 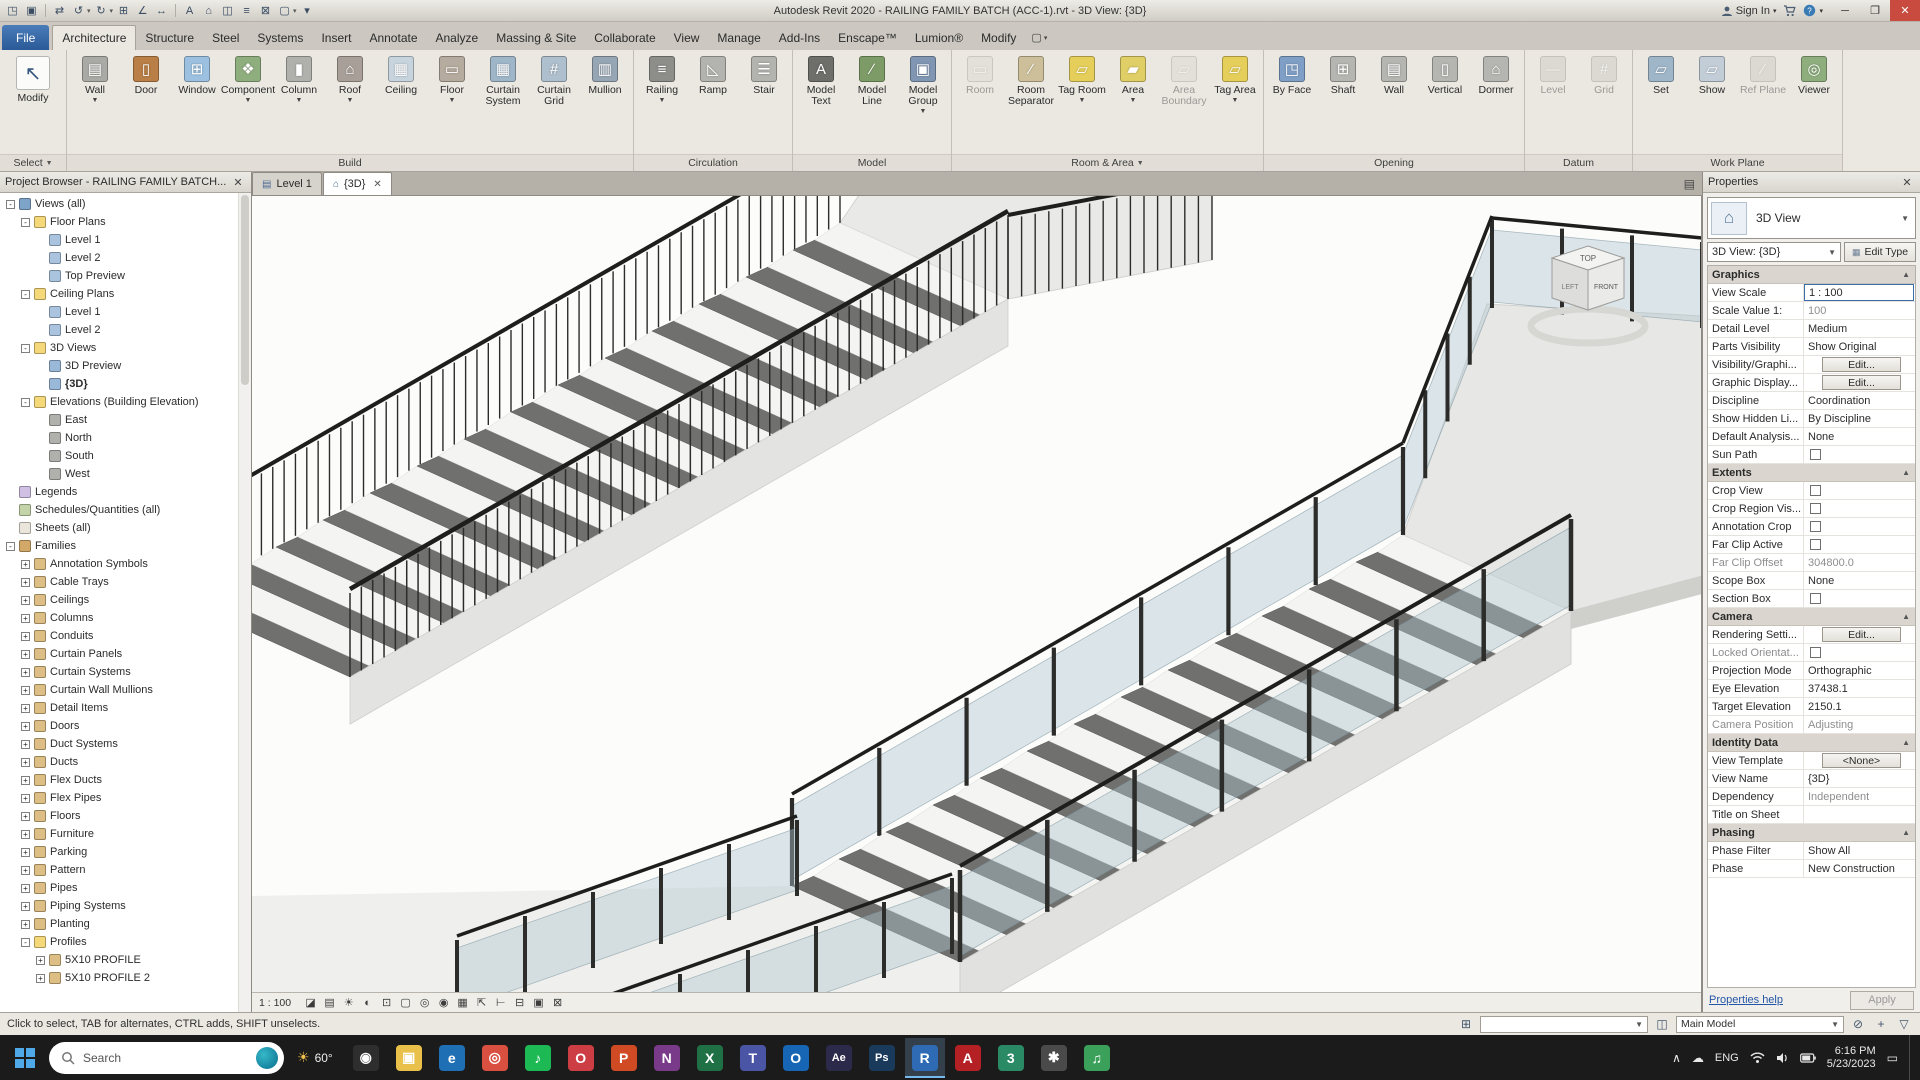 I want to click on wifi-icon, so click(x=1757, y=1058).